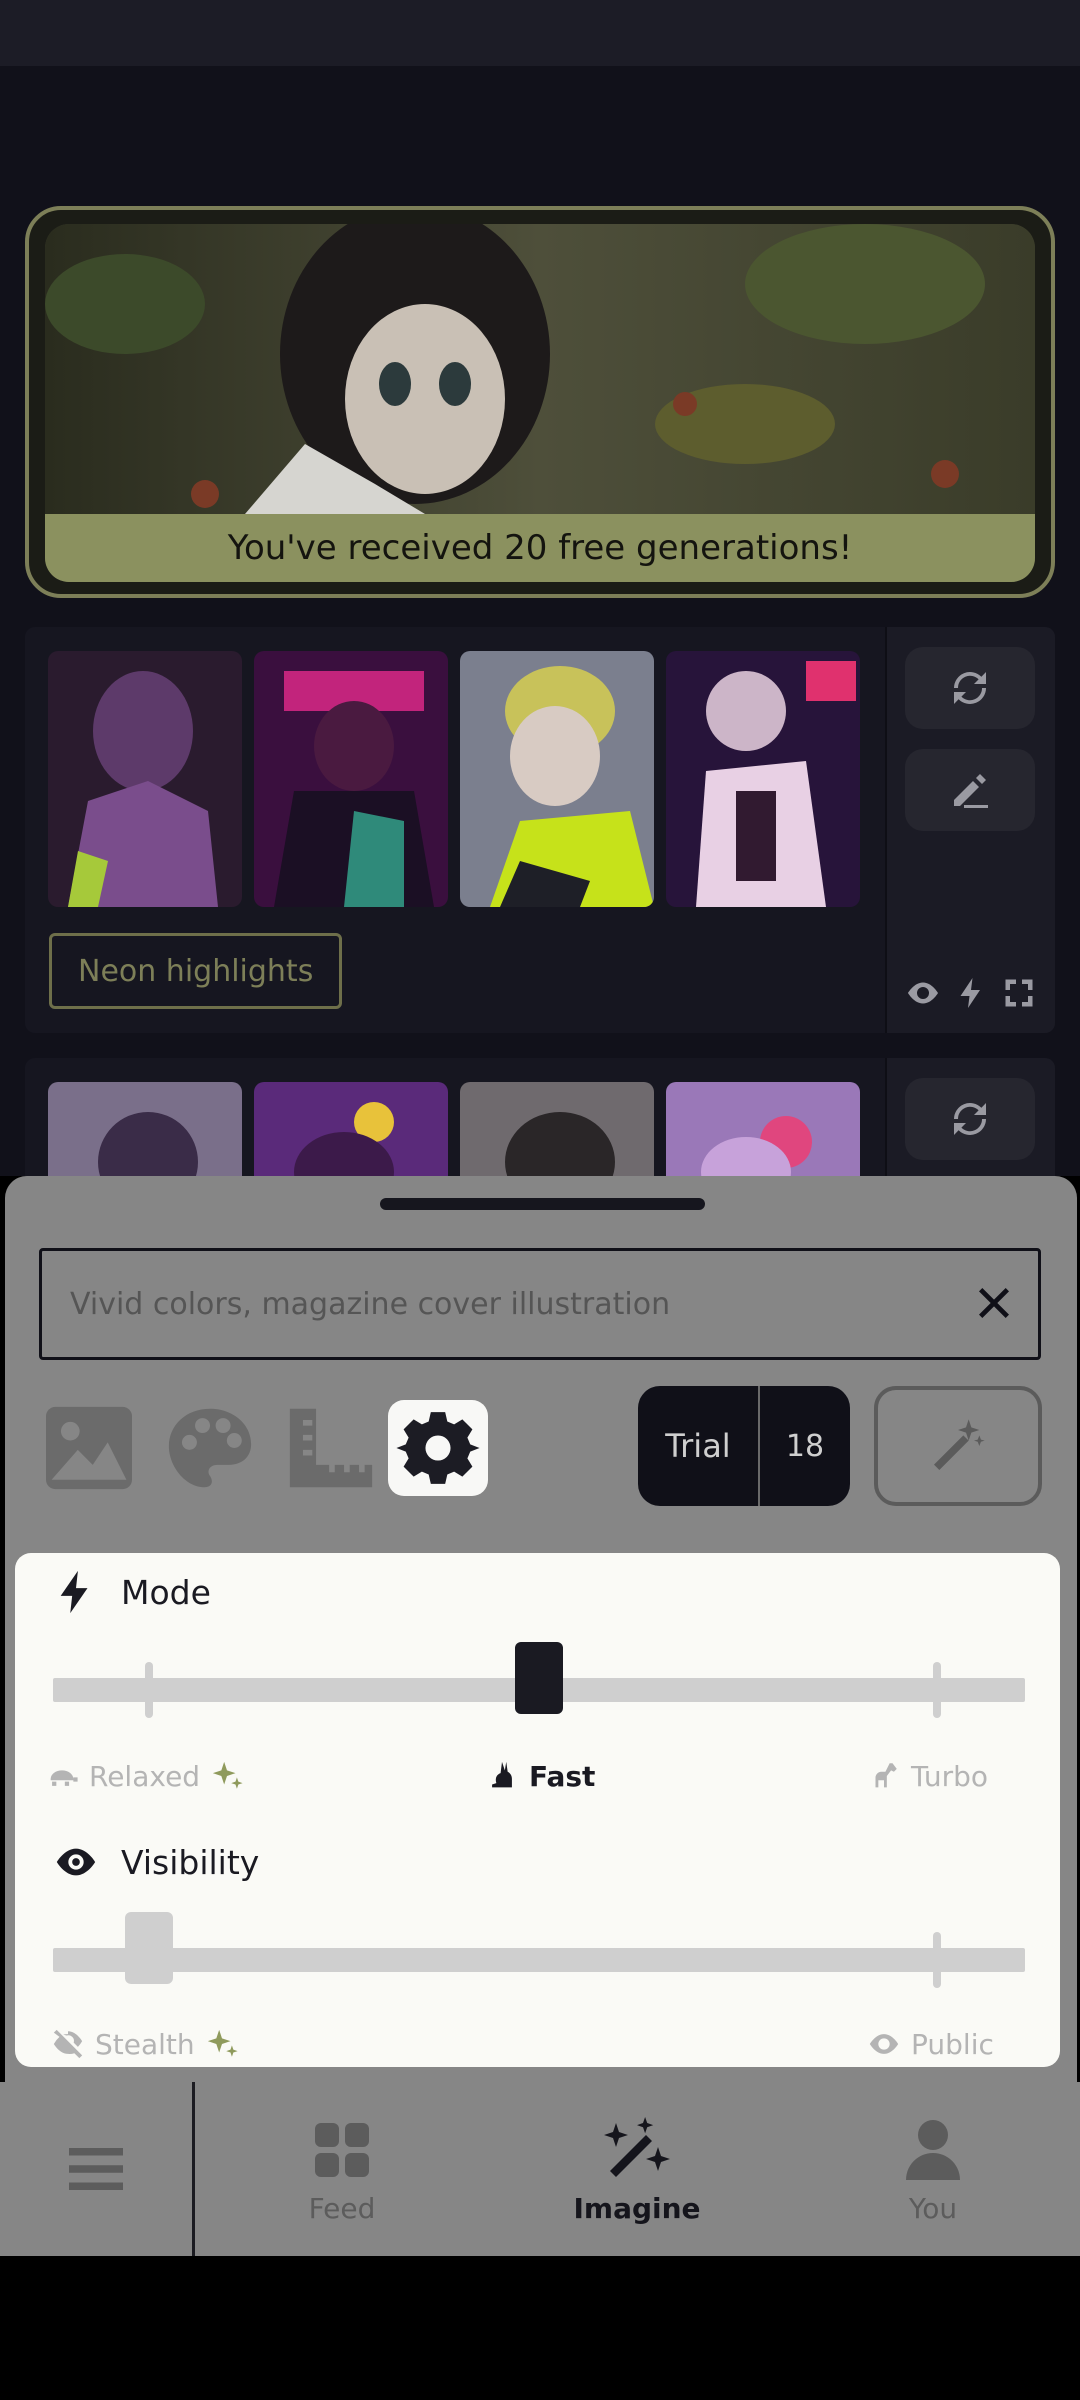  Describe the element at coordinates (342, 2208) in the screenshot. I see `nav-tab-label: Feed` at that location.